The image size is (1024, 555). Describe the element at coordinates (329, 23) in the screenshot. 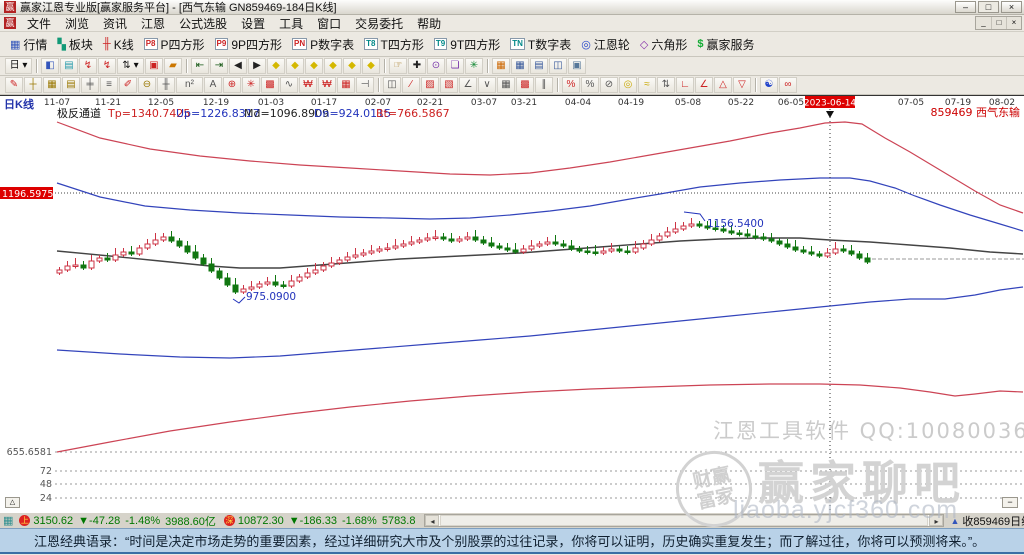

I see `menu-item-7: 窗口` at that location.